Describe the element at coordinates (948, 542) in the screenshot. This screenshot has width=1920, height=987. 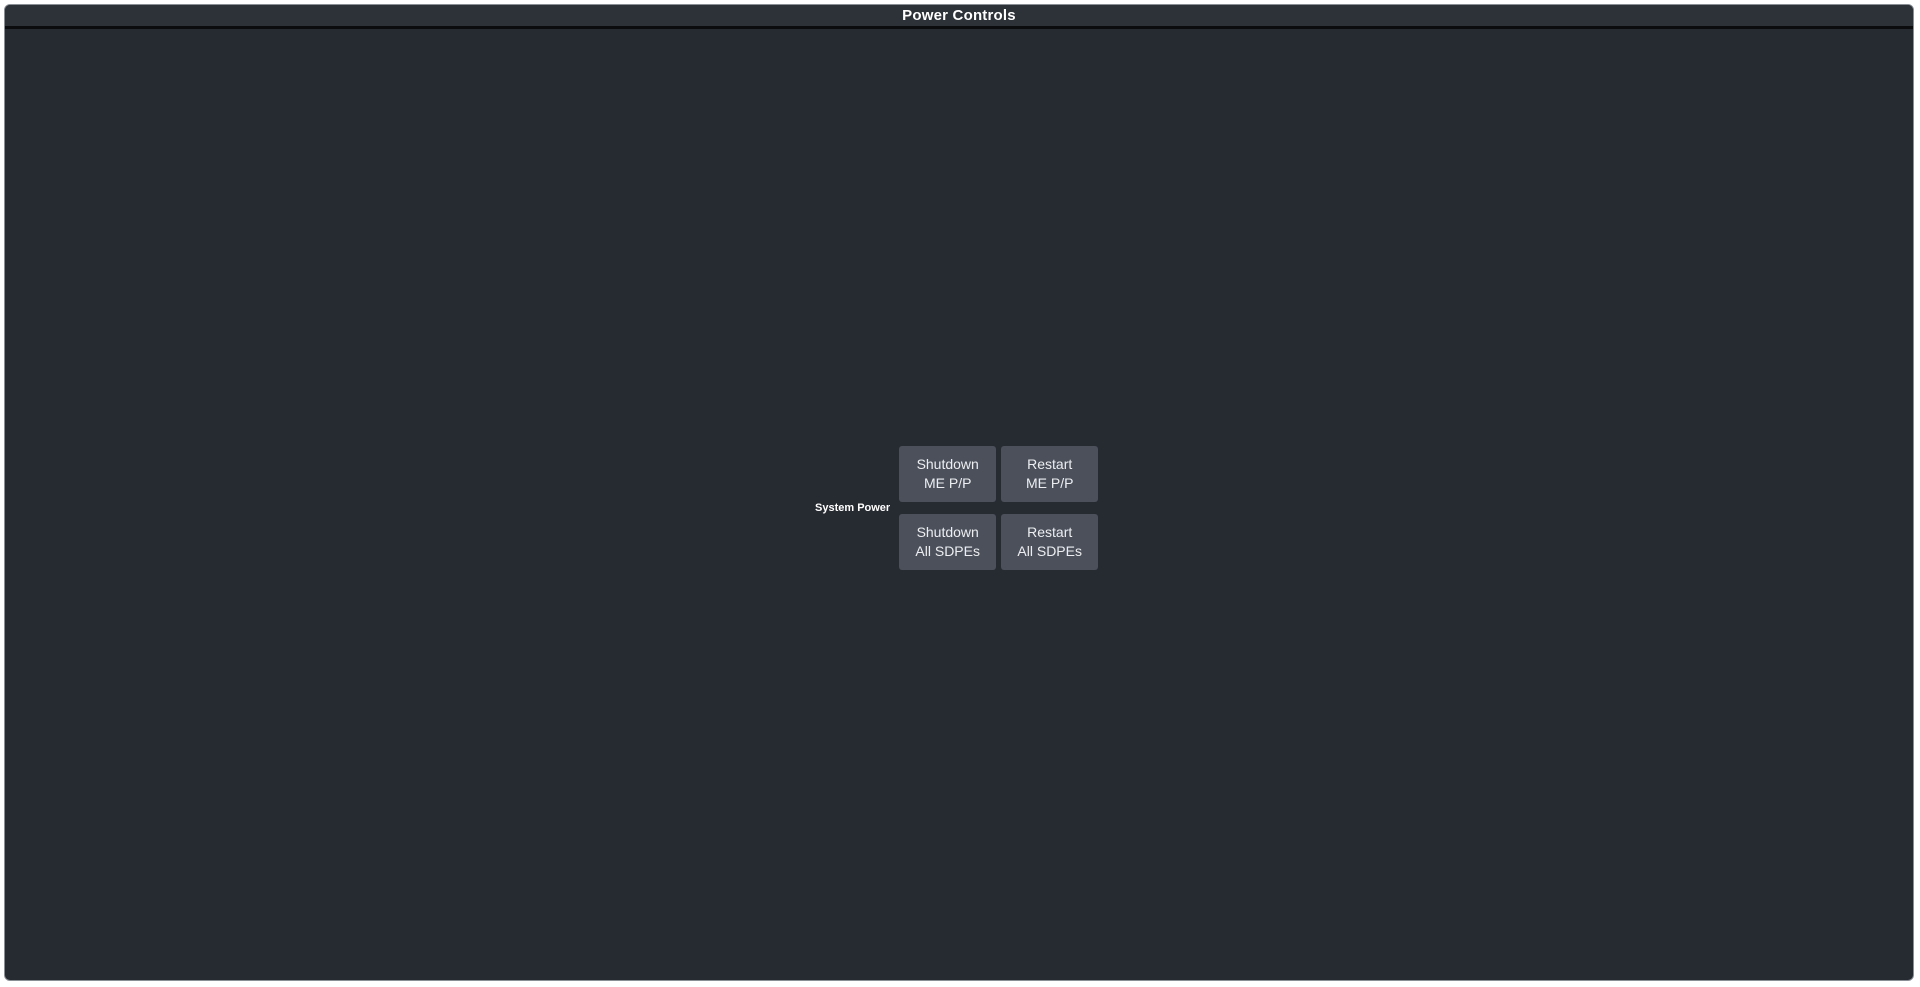
I see `shutdown-all-sdpes-button: Shutdown All SDPEs` at that location.